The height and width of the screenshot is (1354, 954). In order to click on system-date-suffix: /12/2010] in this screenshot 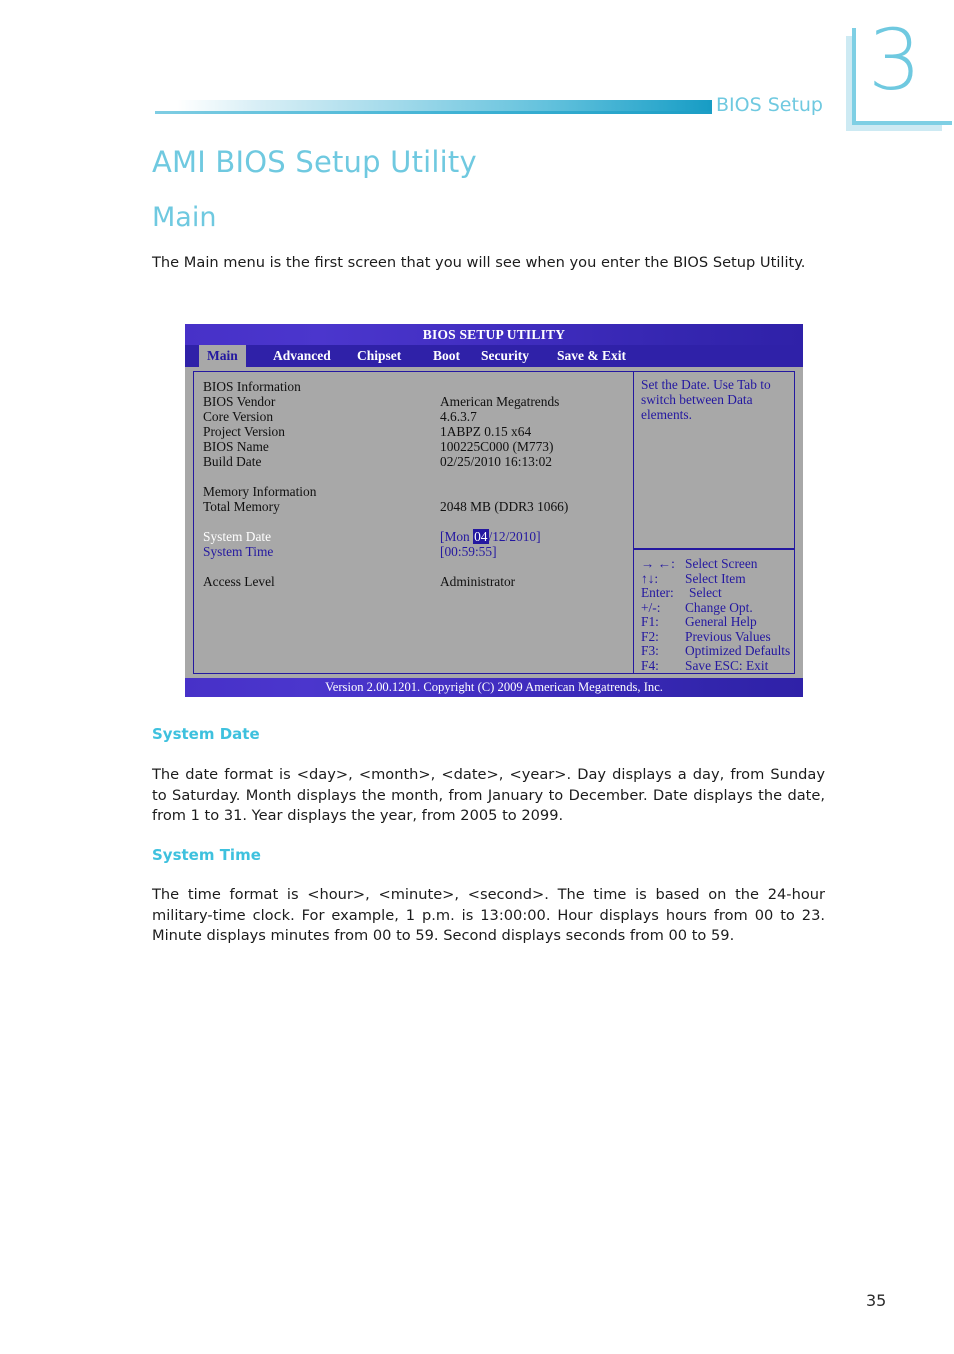, I will do `click(514, 536)`.